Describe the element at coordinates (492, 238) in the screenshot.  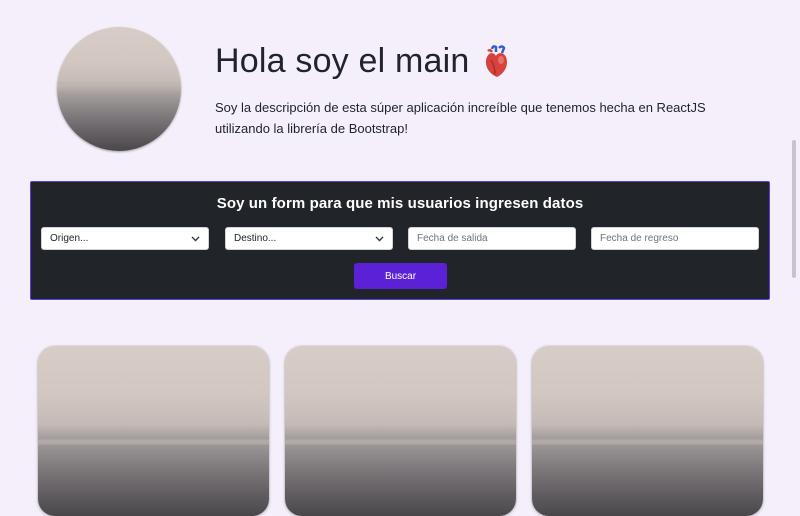
I see `departure-date-input: Fecha de salida` at that location.